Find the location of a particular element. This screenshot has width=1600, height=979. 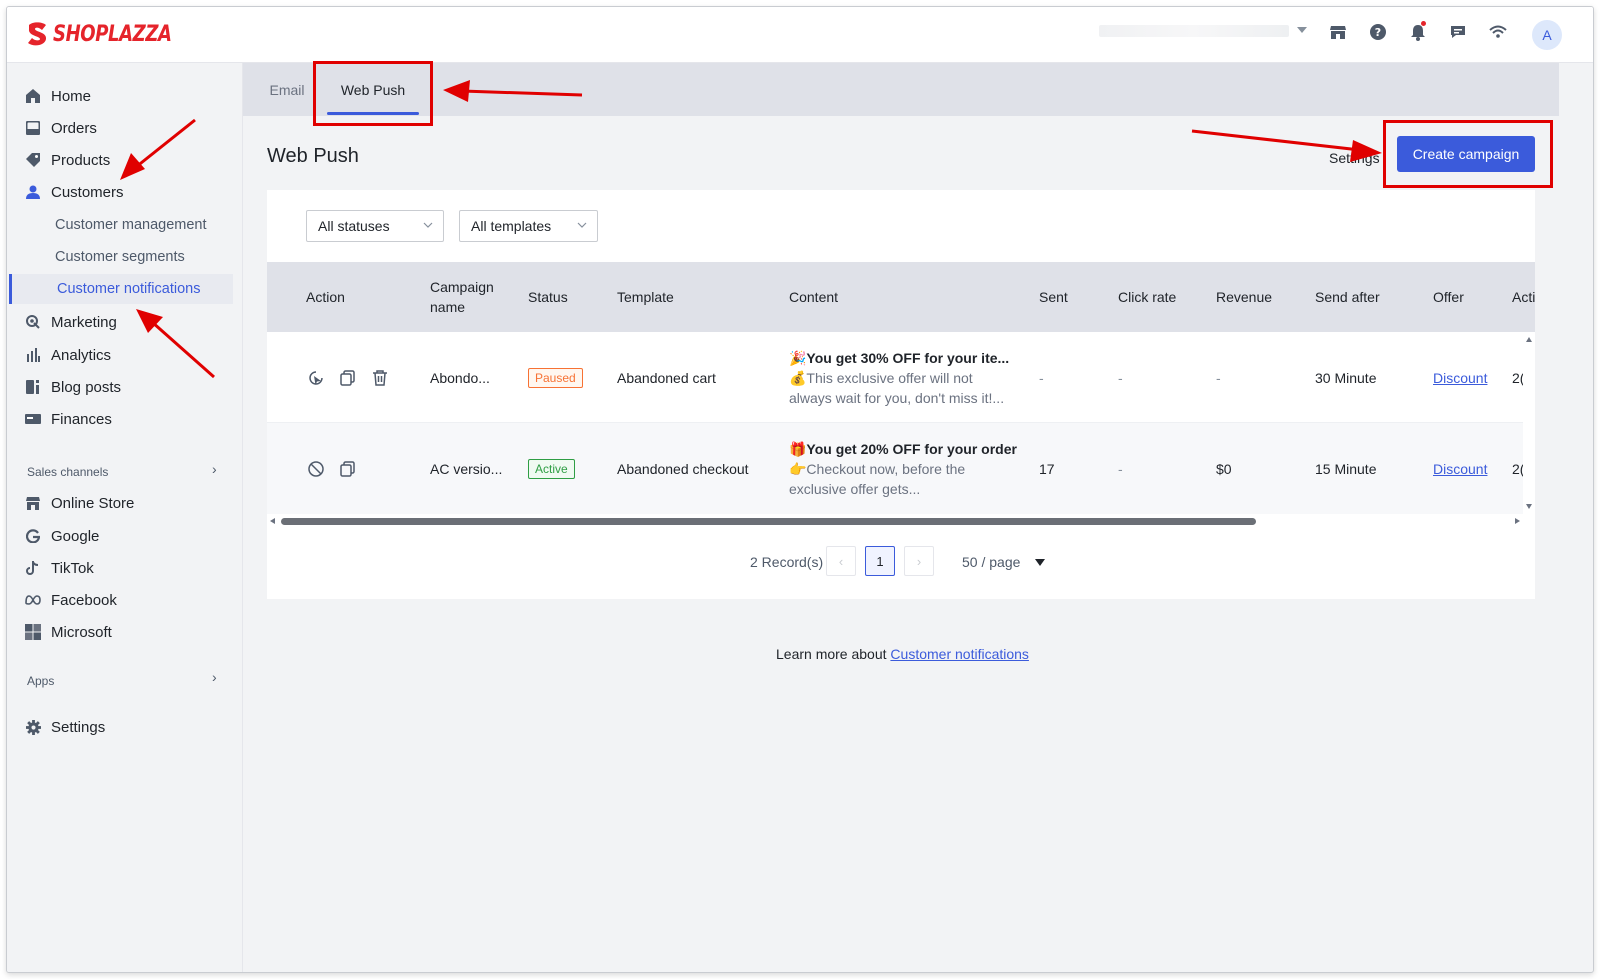

brand-name: SHOPLAZZA is located at coordinates (112, 34).